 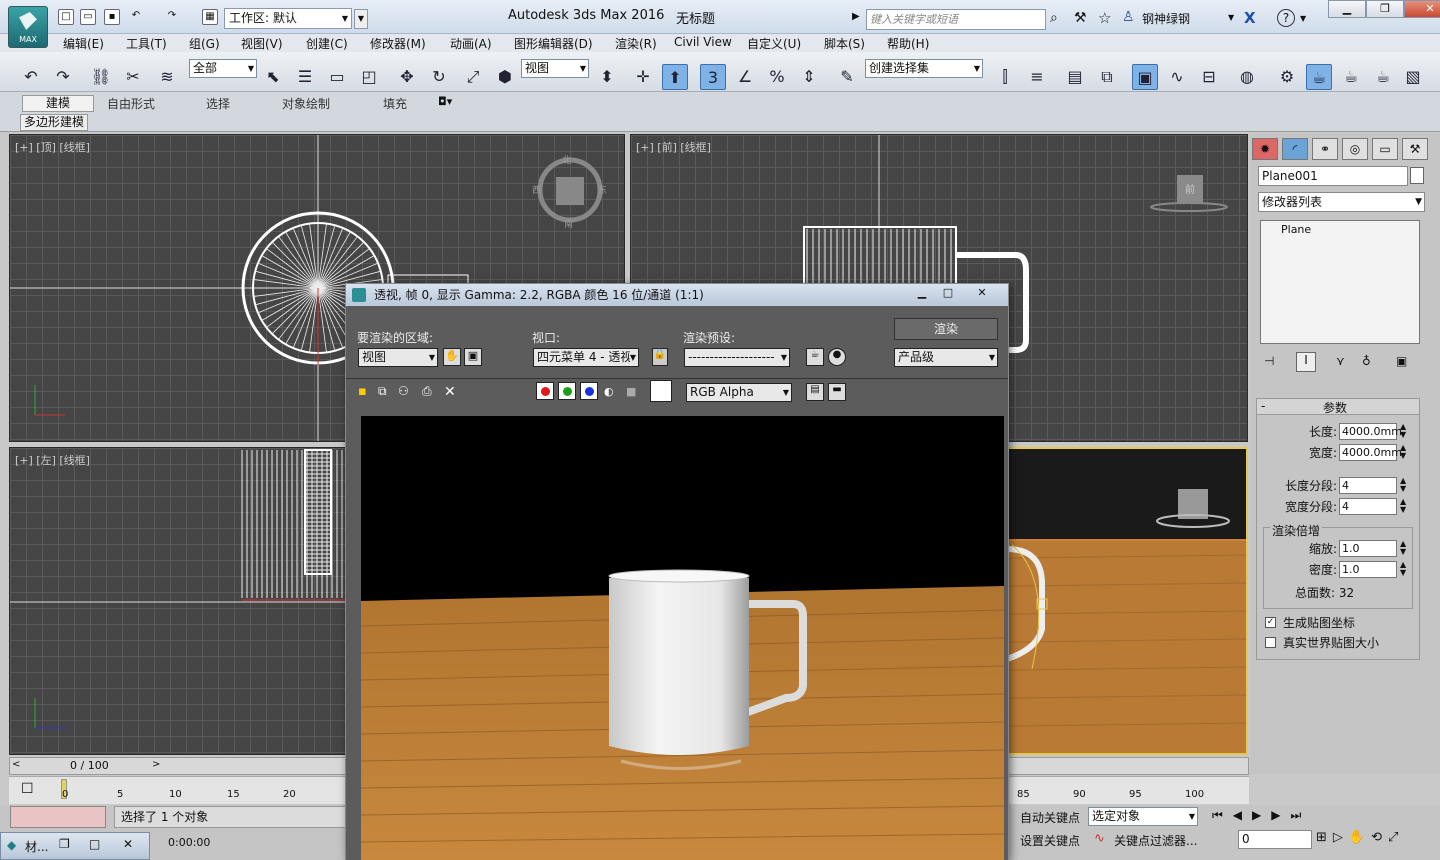 What do you see at coordinates (54, 122) in the screenshot?
I see `polygon-modeling-panel: 多边形建模` at bounding box center [54, 122].